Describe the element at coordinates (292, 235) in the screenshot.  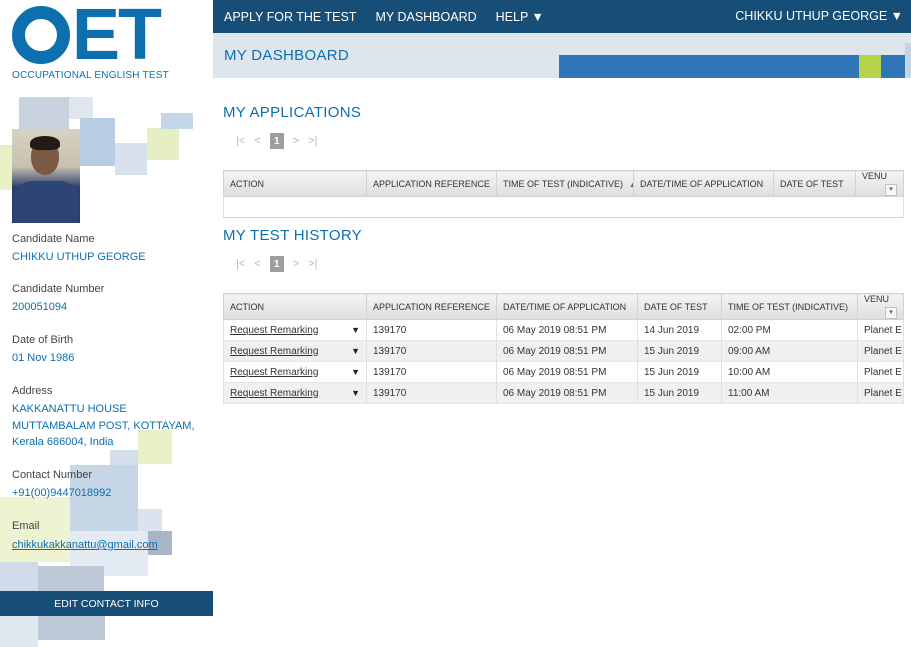
I see `my-test-history-title: MY TEST HISTORY` at that location.